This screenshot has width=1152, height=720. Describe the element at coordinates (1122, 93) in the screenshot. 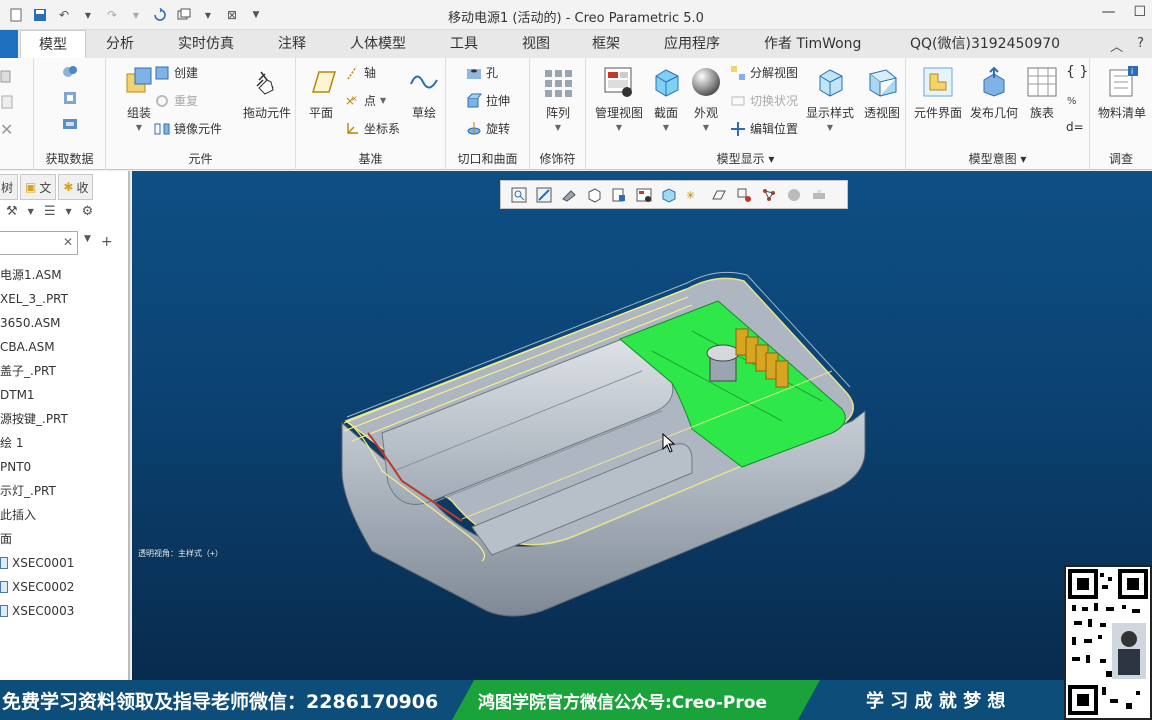

I see `bom-button: i 物料清单` at that location.